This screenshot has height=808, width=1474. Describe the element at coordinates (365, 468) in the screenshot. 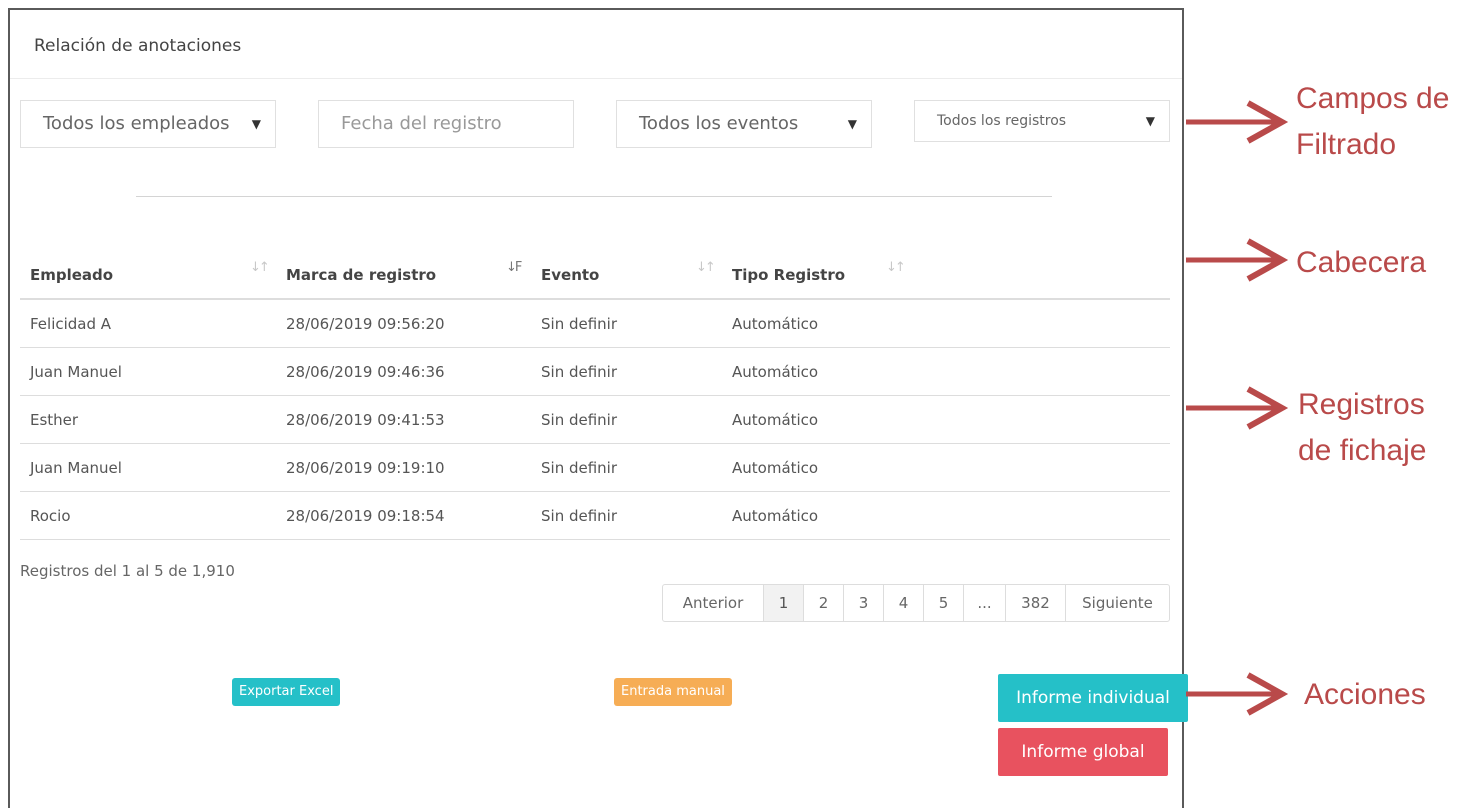

I see `cell-timestamp: 28/06/2019 09:19:10` at that location.